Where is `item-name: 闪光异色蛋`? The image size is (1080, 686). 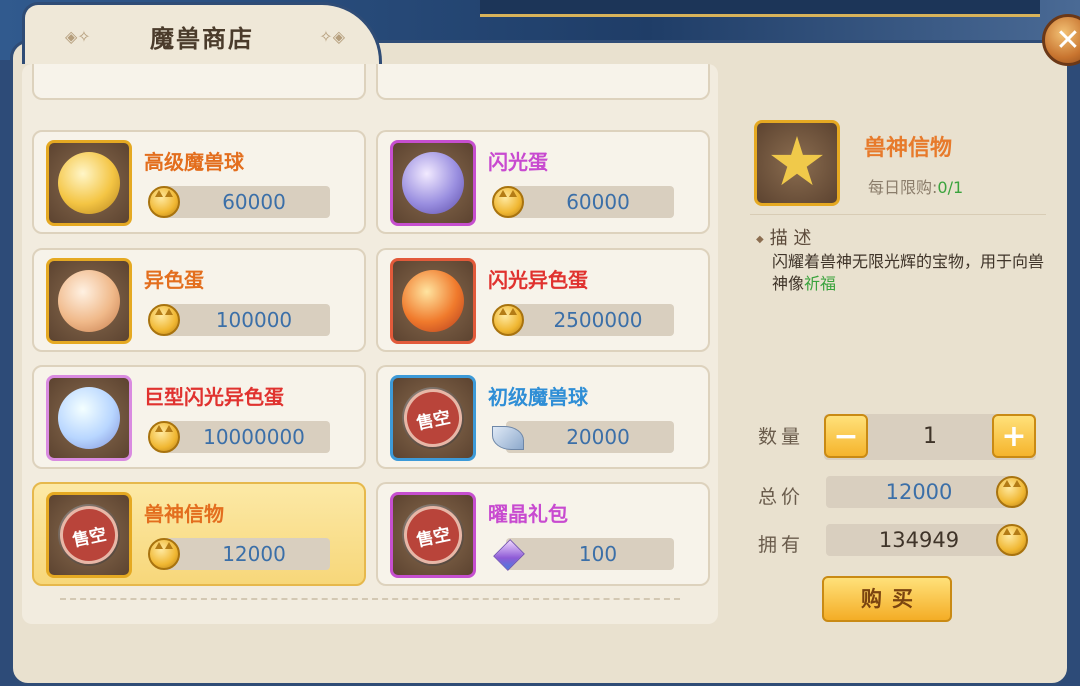
item-name: 闪光异色蛋 is located at coordinates (538, 280).